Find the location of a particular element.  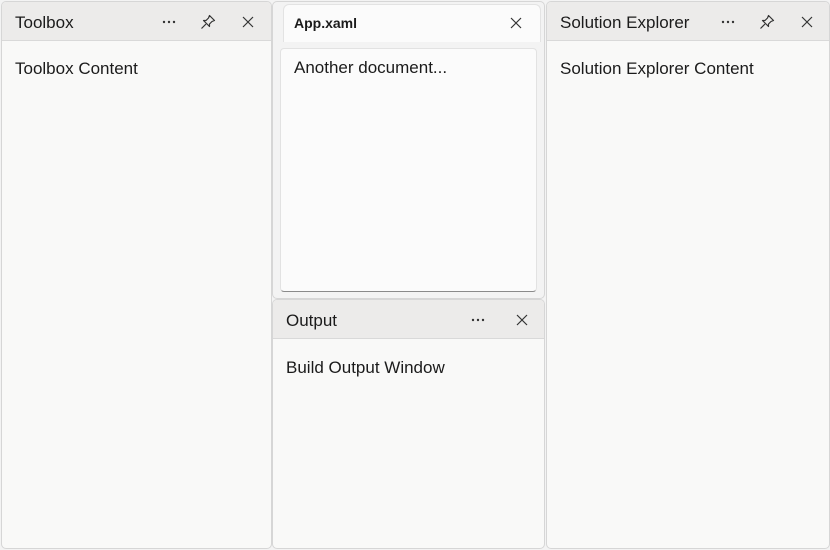

output-header: Output is located at coordinates (408, 319).